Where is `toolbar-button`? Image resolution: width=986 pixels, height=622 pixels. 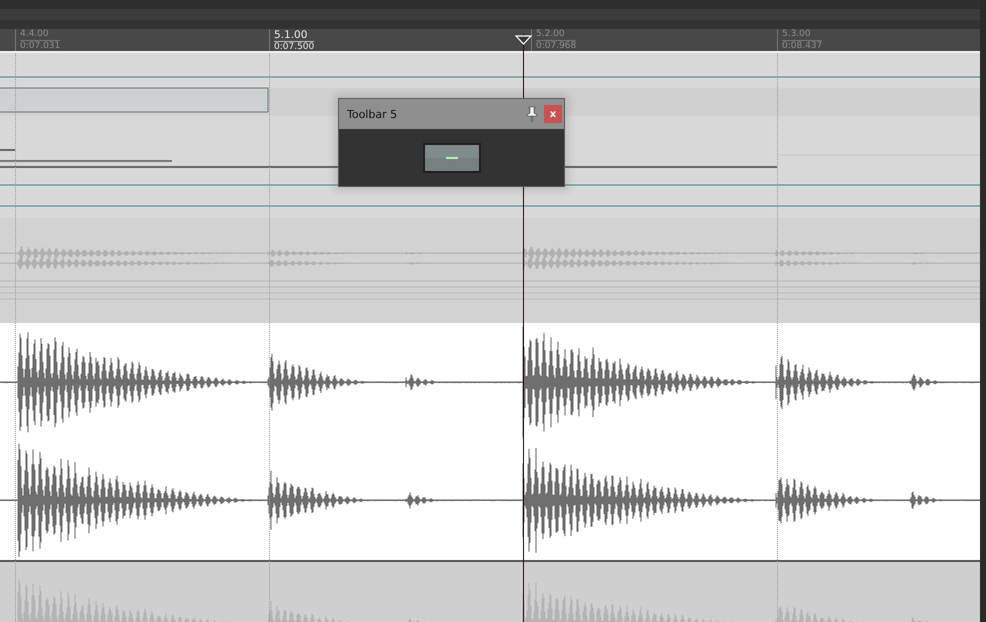
toolbar-button is located at coordinates (451, 157).